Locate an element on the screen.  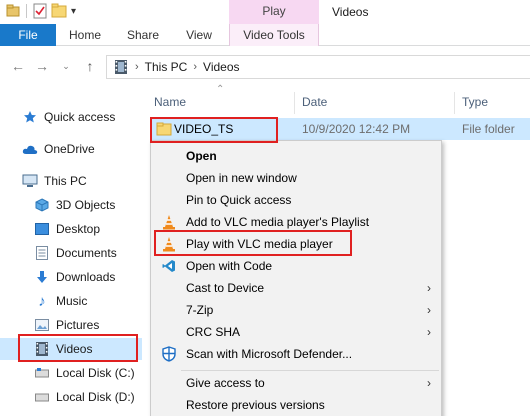
recent-locations-chevron-icon: ⌄ is located at coordinates (66, 66).